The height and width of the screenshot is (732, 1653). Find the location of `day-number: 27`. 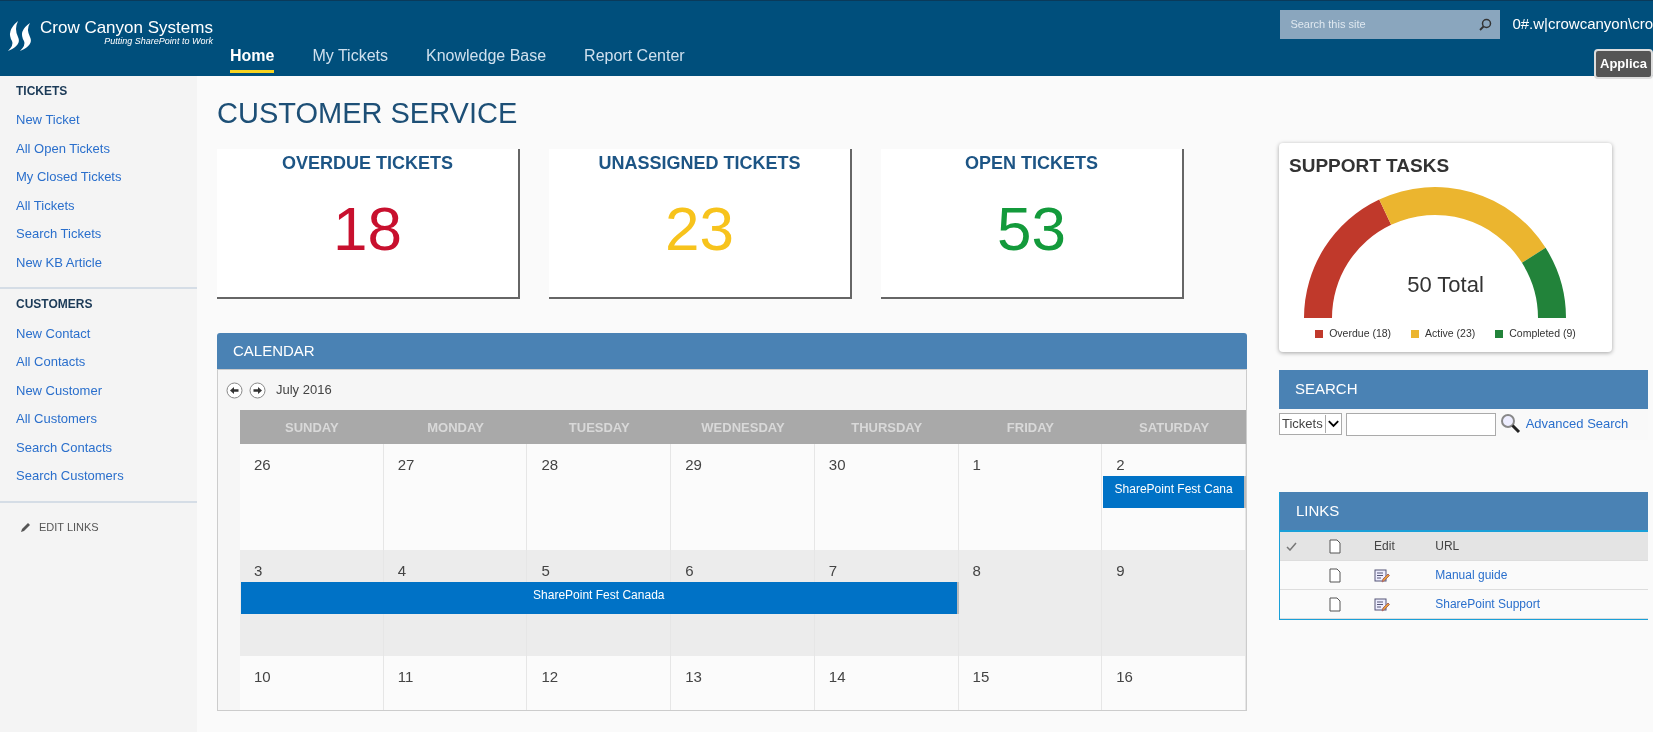

day-number: 27 is located at coordinates (399, 459).